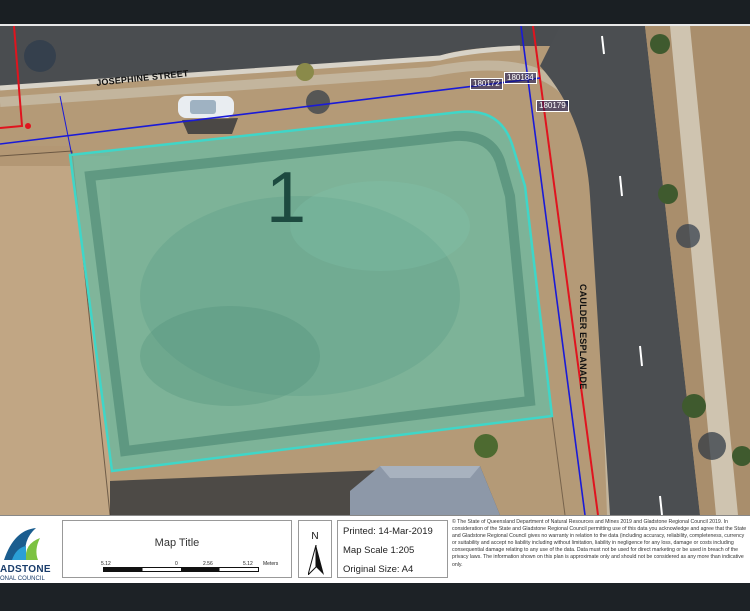  Describe the element at coordinates (388, 531) in the screenshot. I see `printed-date: Printed: 14-Mar-2019` at that location.